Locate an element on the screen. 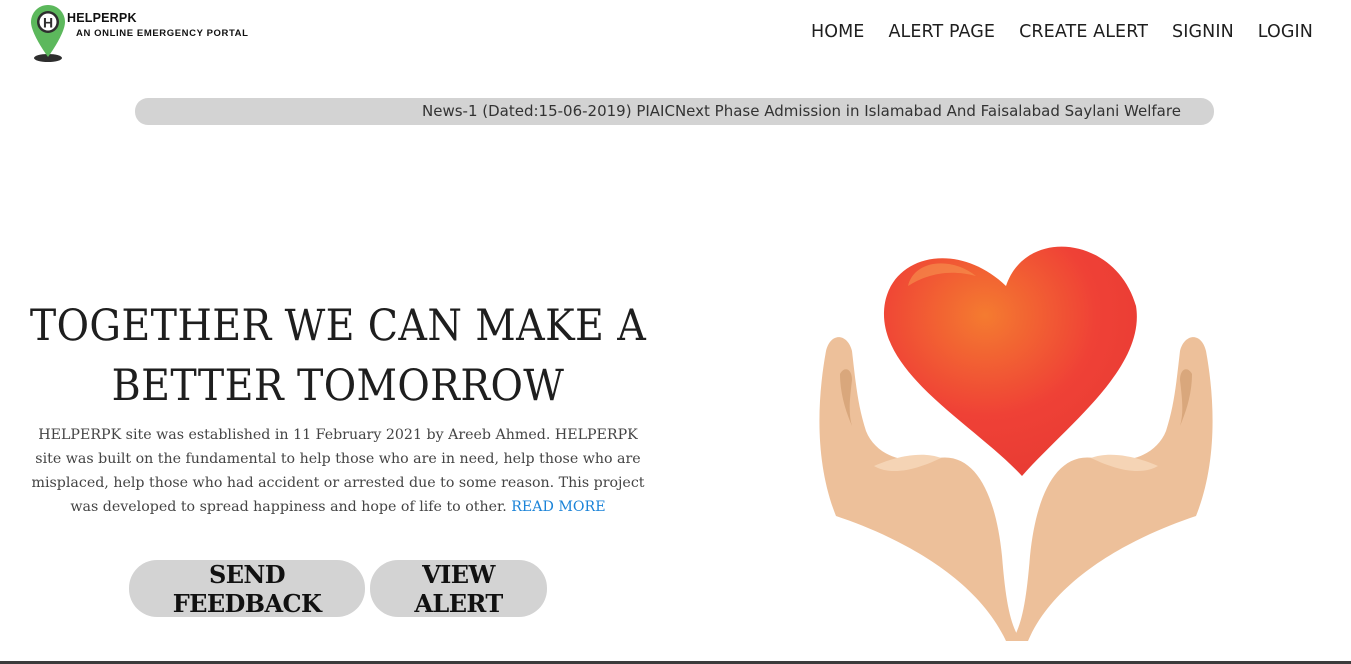 The width and height of the screenshot is (1351, 664). nav-alert-page: ALERT PAGE is located at coordinates (941, 32).